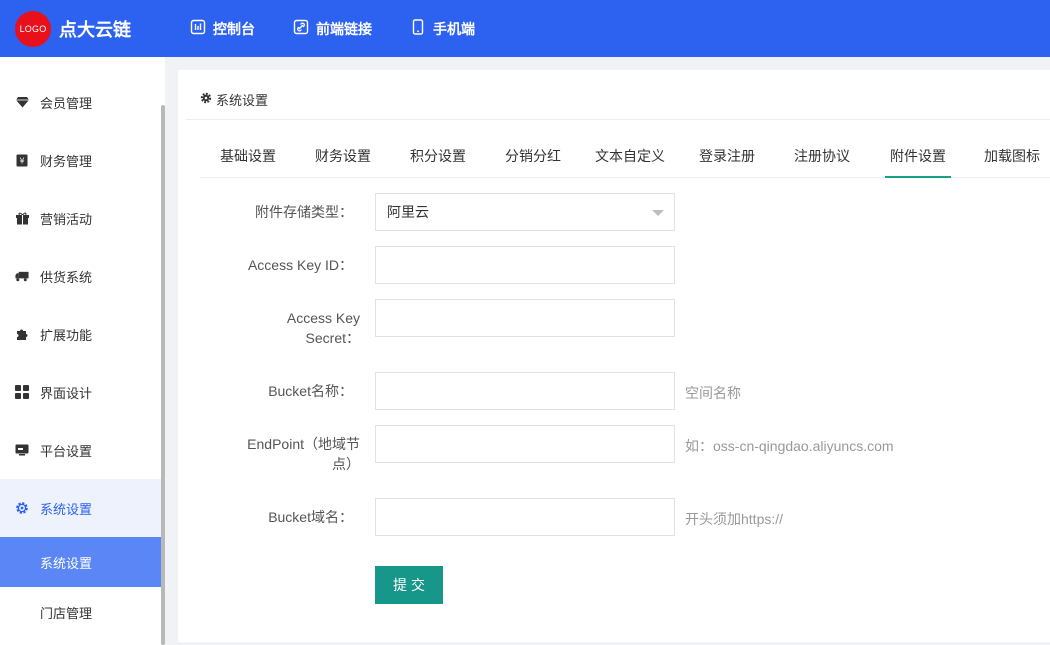 This screenshot has height=645, width=1050. Describe the element at coordinates (533, 155) in the screenshot. I see `tab-distribution: 分销分红` at that location.